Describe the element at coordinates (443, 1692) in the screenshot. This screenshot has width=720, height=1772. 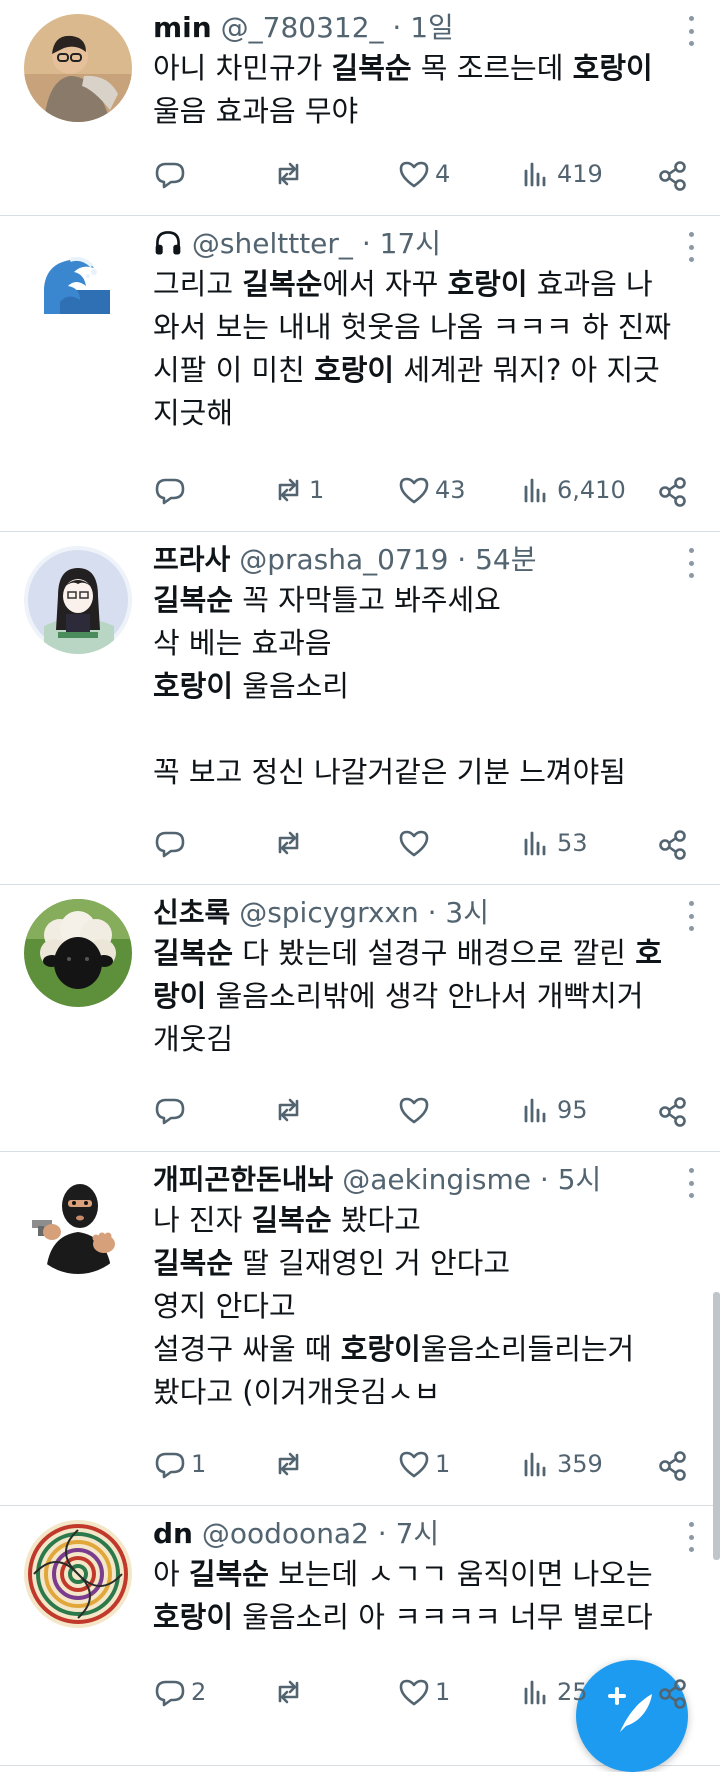
I see `like-count: 1` at that location.